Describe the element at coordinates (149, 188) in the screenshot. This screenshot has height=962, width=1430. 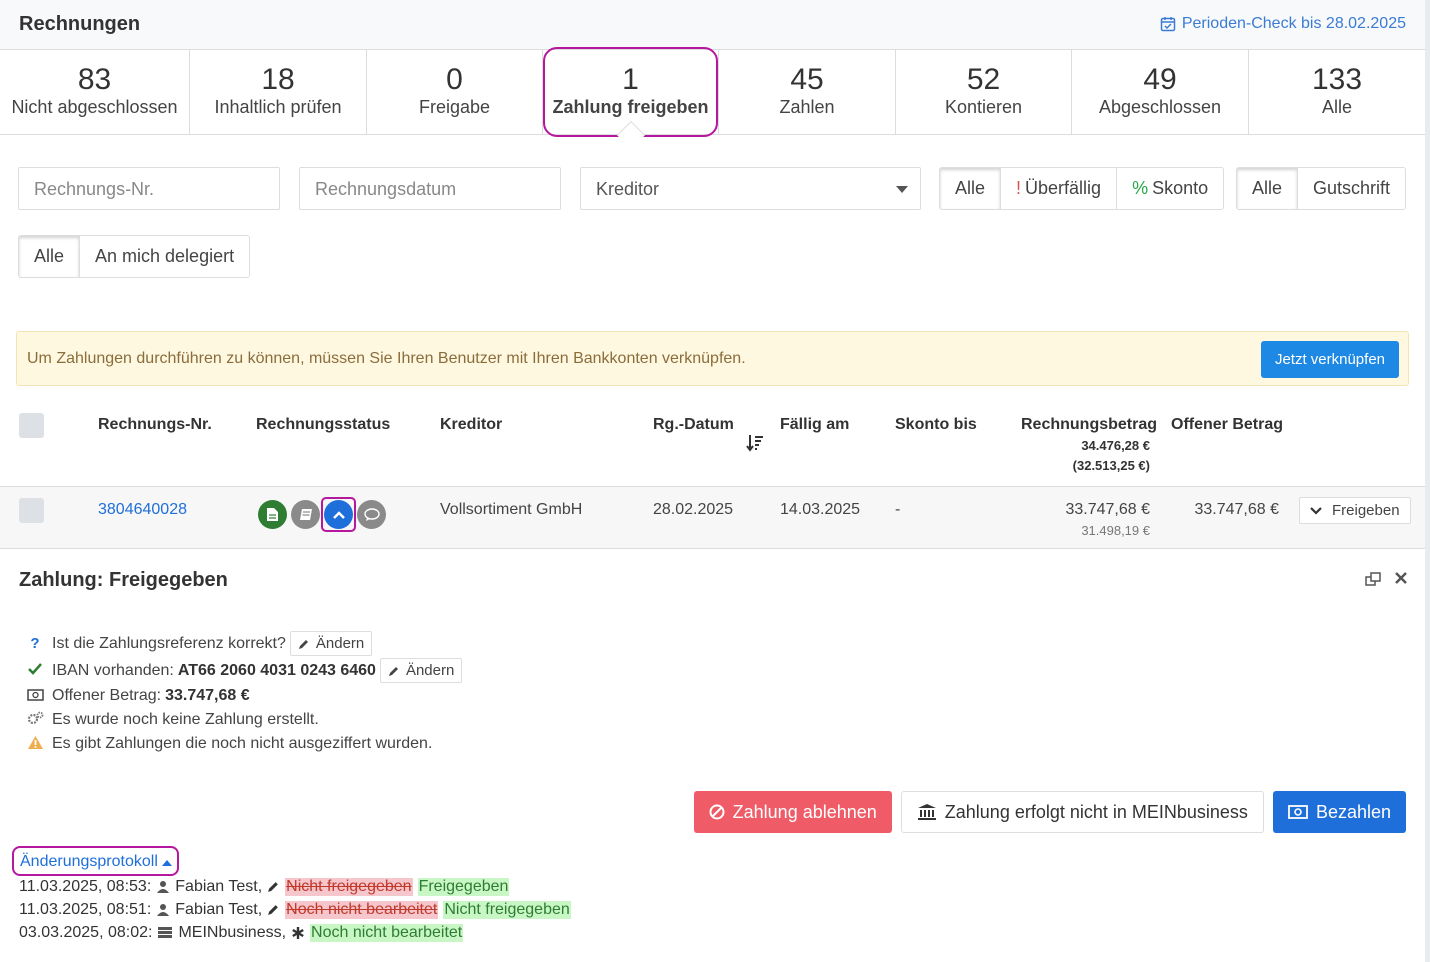
I see `invoice-number-input: Rechnungs-Nr.` at that location.